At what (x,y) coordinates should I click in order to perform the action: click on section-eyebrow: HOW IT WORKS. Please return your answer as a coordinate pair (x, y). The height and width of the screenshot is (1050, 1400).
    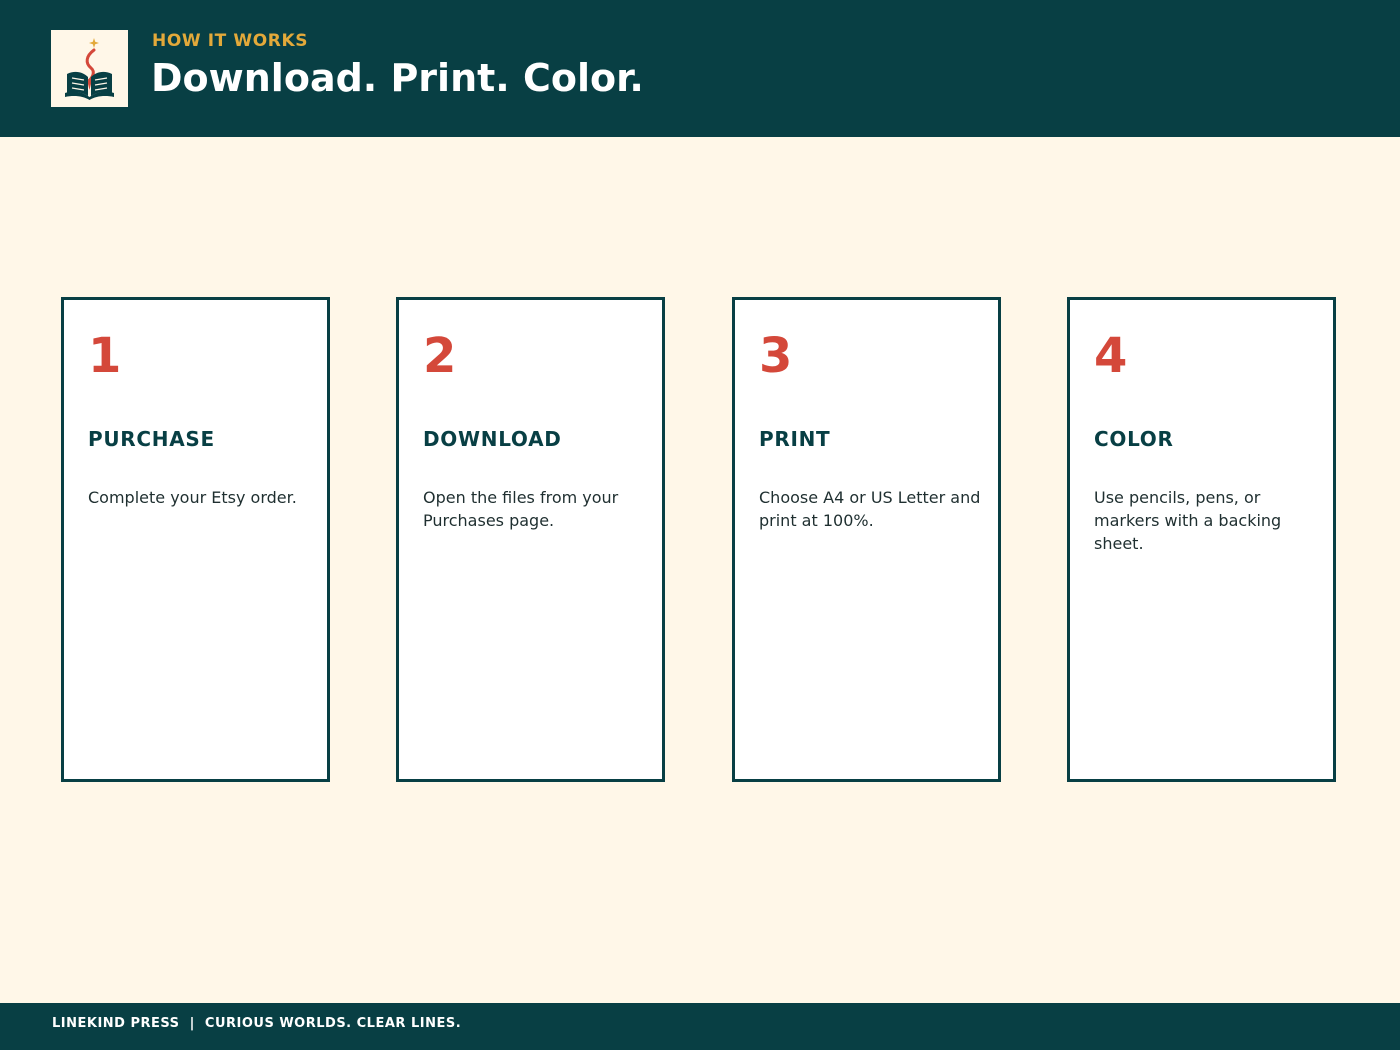
    Looking at the image, I should click on (230, 41).